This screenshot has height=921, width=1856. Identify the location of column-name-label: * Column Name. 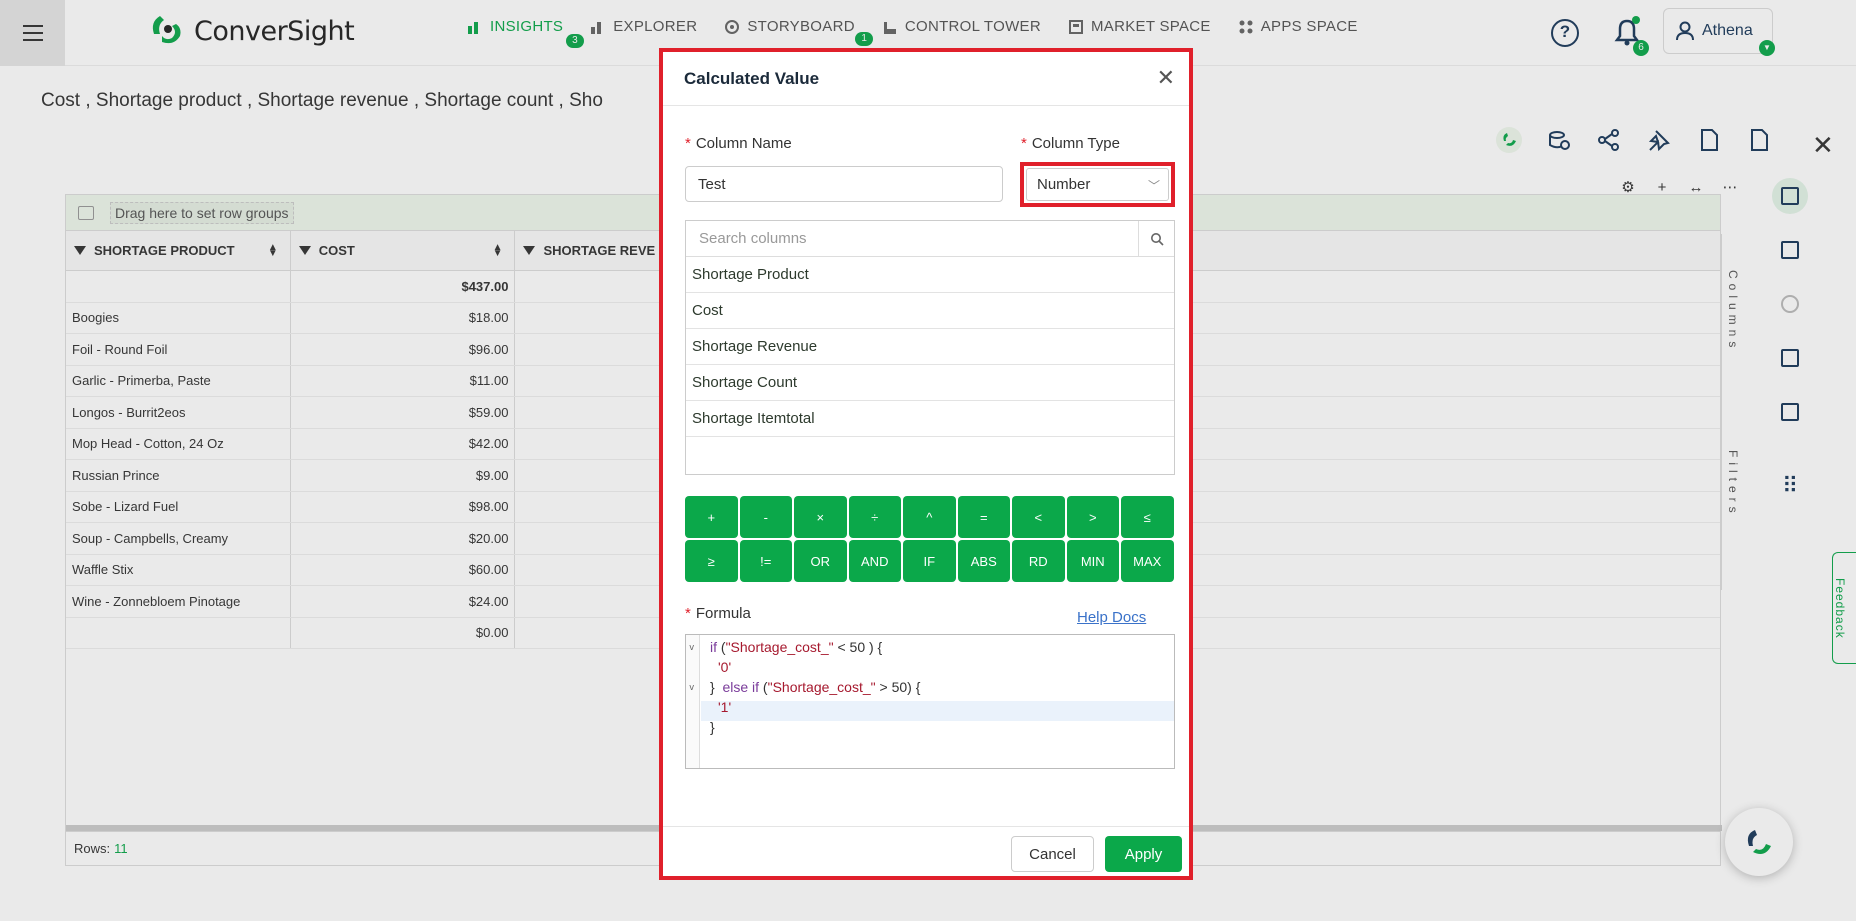
(738, 143).